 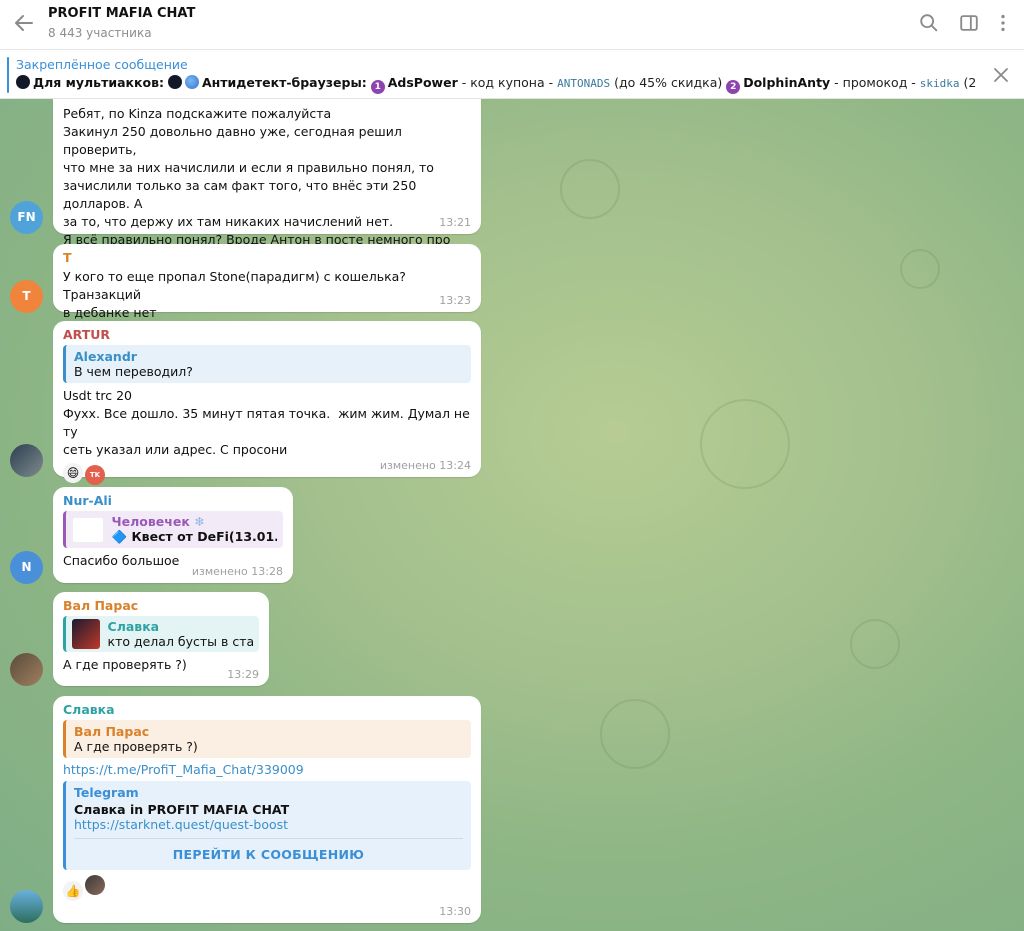 I want to click on avatar: T, so click(x=26, y=296).